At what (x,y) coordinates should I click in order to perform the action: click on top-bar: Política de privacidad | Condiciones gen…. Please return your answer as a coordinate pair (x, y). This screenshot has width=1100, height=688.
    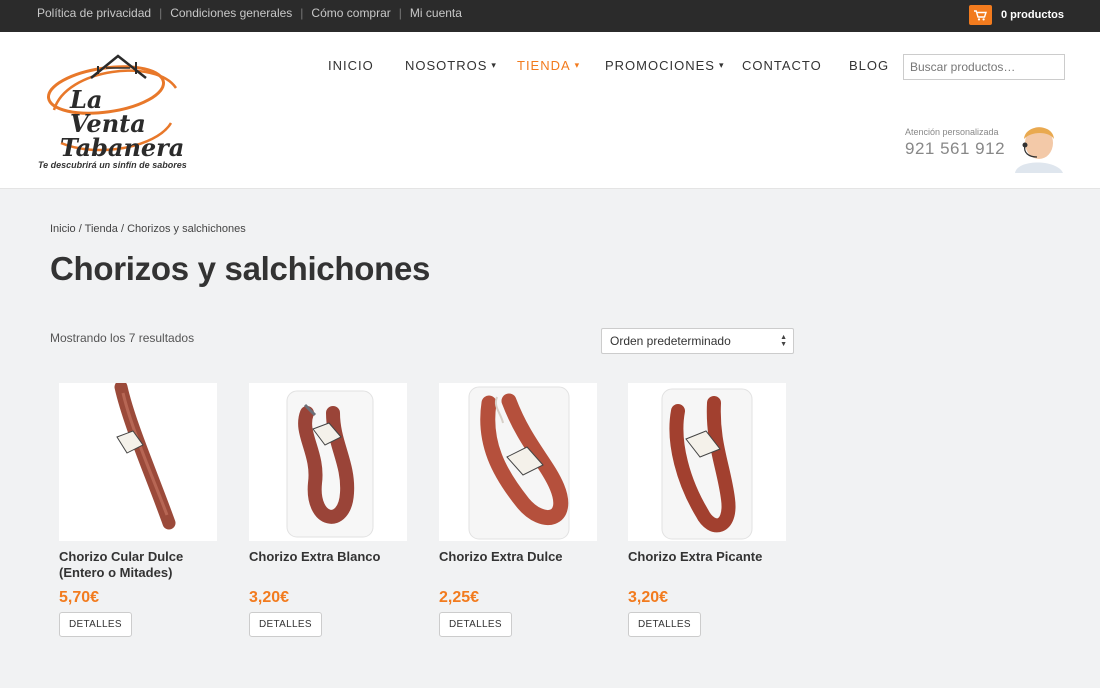
    Looking at the image, I should click on (550, 16).